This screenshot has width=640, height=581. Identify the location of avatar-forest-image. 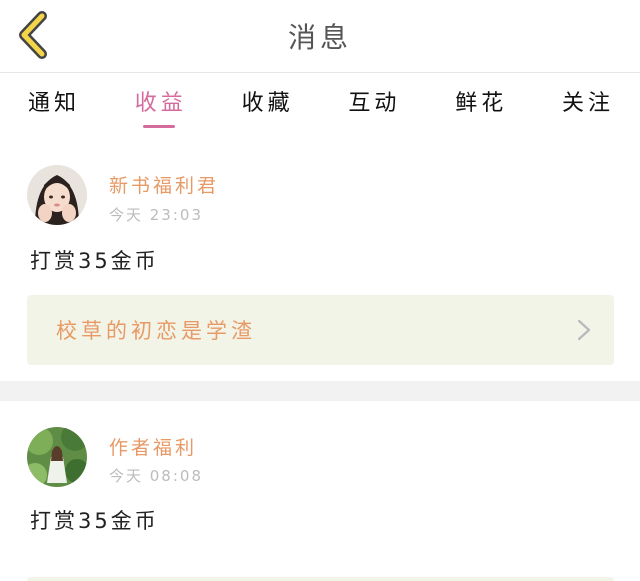
(57, 457).